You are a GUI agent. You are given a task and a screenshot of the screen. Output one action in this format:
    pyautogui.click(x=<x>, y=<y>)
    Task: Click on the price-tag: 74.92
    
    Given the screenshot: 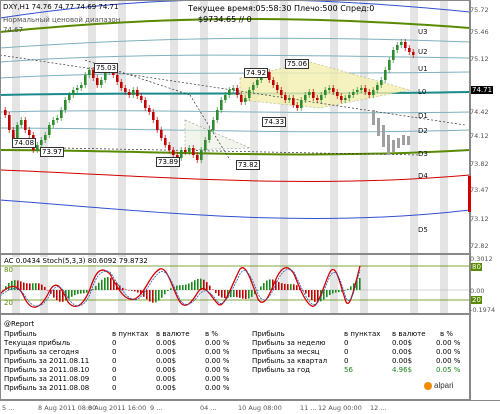 What is the action you would take?
    pyautogui.click(x=256, y=73)
    